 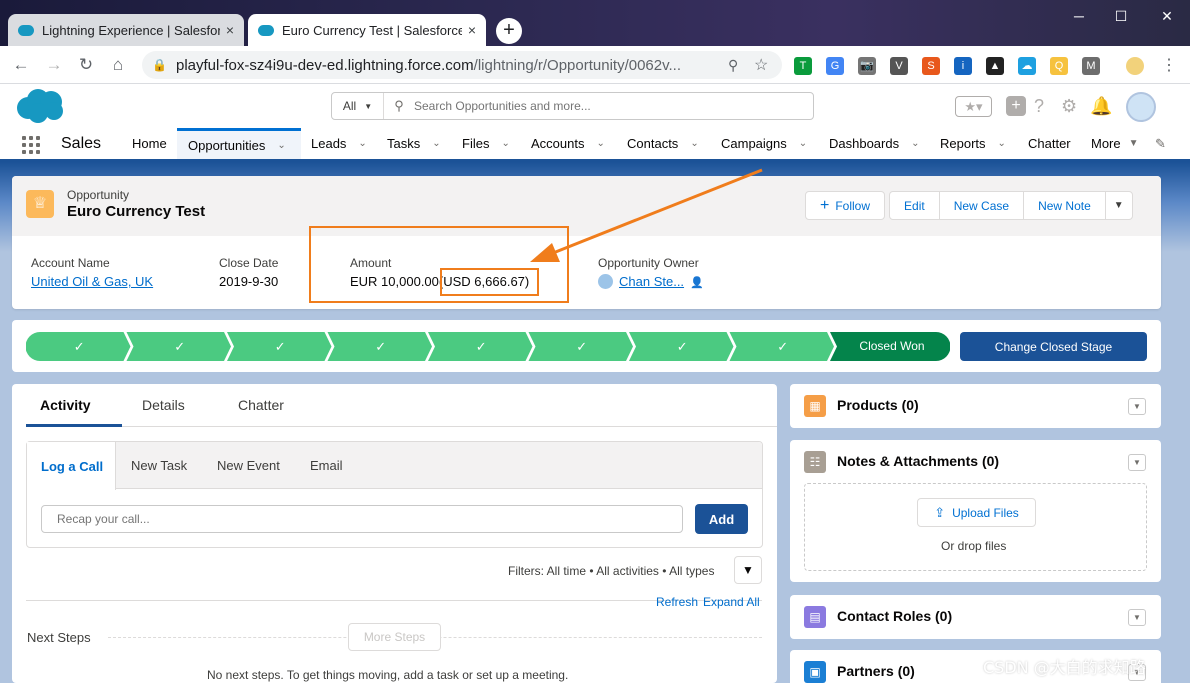 I want to click on nav-item-home: Home, so click(x=149, y=143).